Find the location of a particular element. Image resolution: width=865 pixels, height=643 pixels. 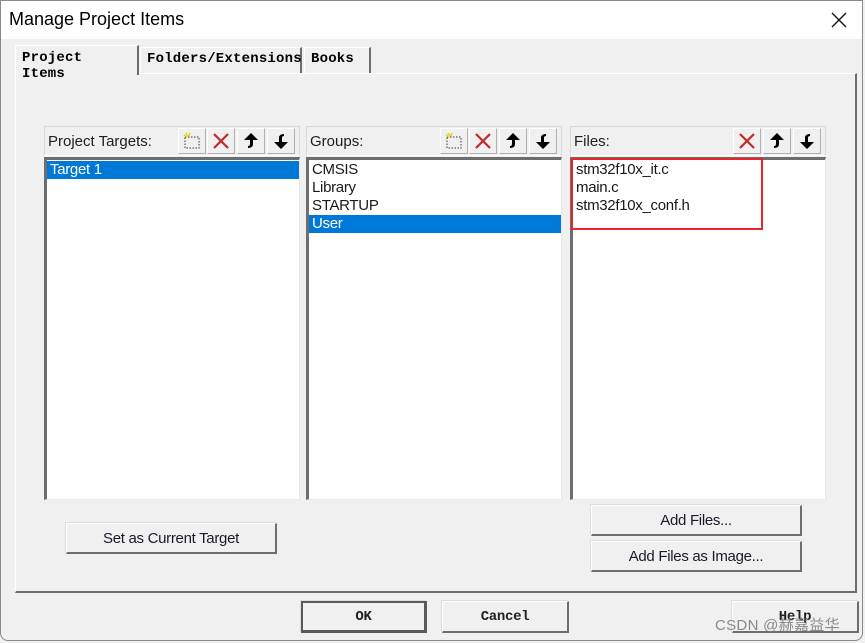

dialog-title: Manage Project Items is located at coordinates (97, 19).